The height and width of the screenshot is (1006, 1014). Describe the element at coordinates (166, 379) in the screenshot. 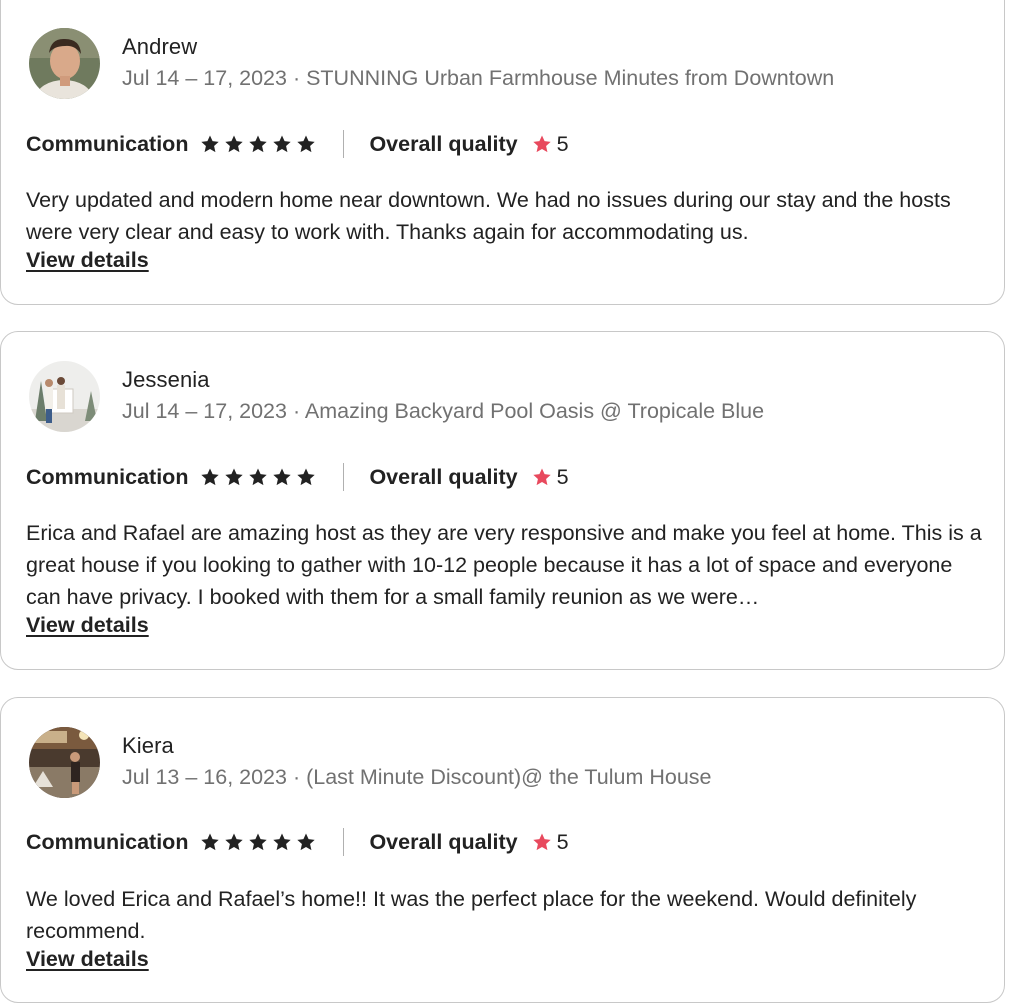

I see `reviewer-name: Jessenia` at that location.